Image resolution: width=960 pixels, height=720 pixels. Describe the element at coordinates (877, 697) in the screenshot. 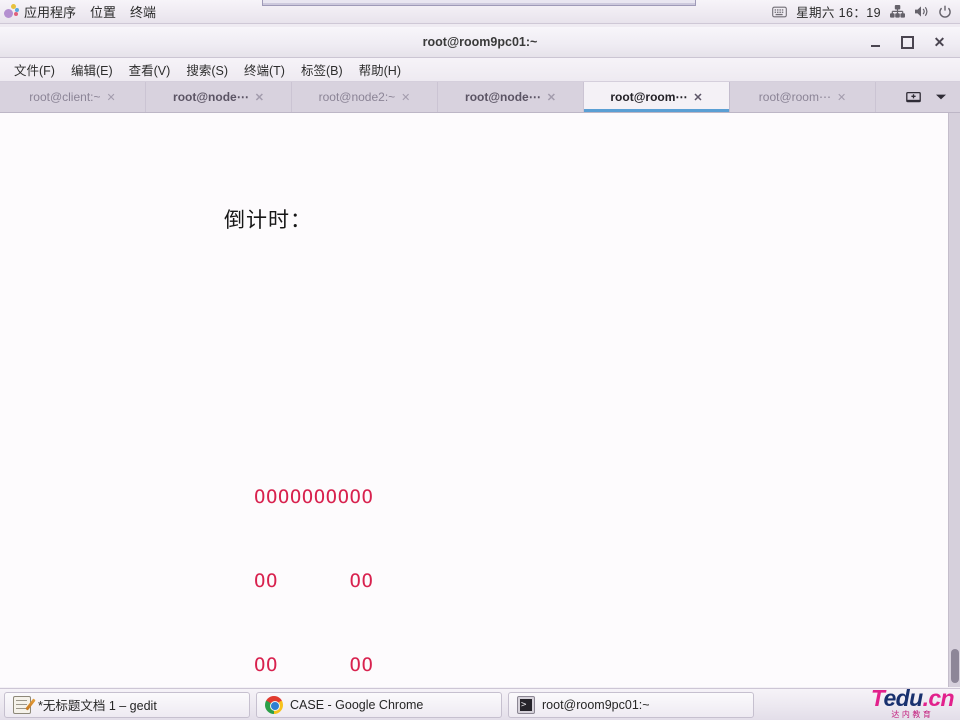

I see `watermark-t: T` at that location.